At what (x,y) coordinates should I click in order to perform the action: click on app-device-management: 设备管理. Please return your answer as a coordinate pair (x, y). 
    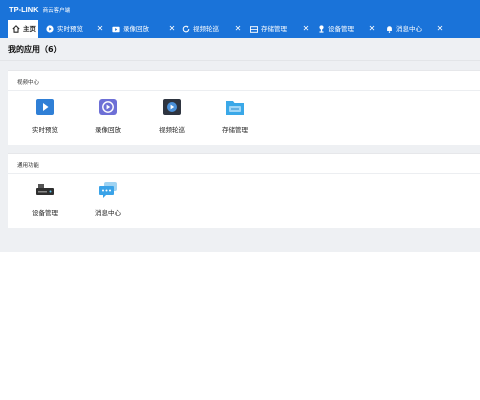
    Looking at the image, I should click on (45, 199).